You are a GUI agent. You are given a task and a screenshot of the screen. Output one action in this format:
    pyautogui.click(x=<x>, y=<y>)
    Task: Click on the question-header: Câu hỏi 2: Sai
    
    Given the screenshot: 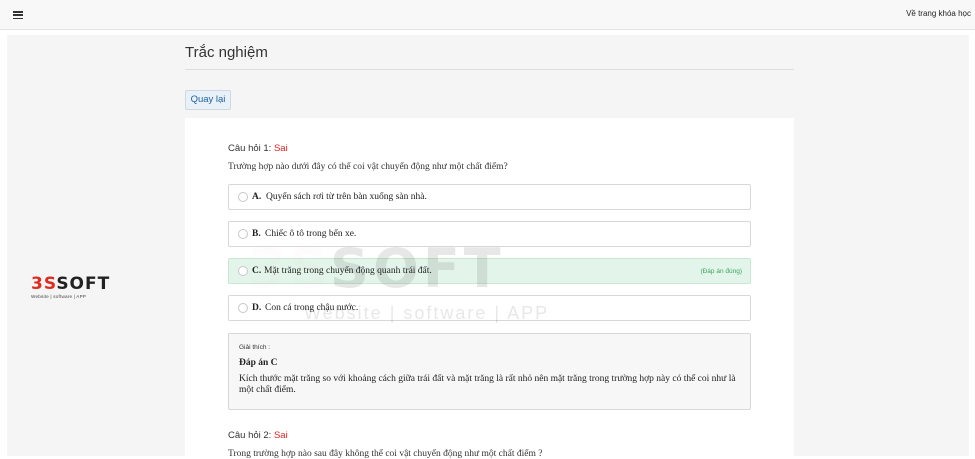 What is the action you would take?
    pyautogui.click(x=258, y=435)
    